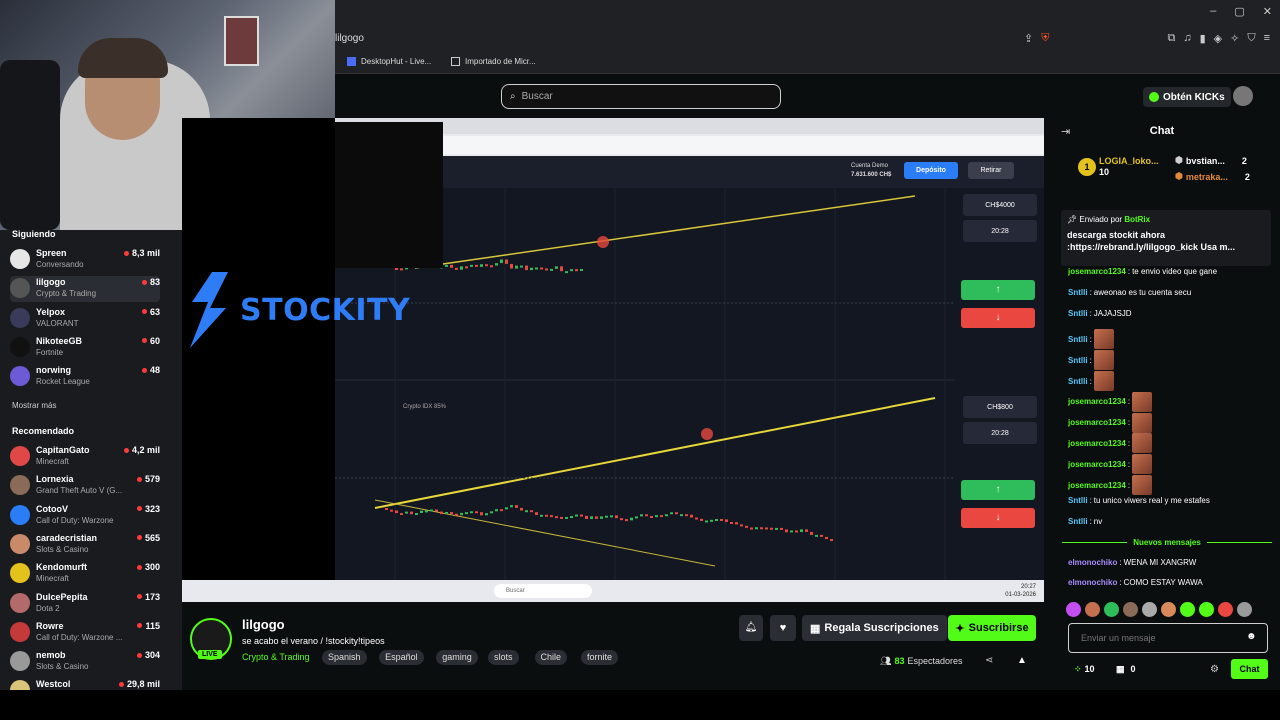  What do you see at coordinates (344, 657) in the screenshot?
I see `tag-chip: Spanish` at bounding box center [344, 657].